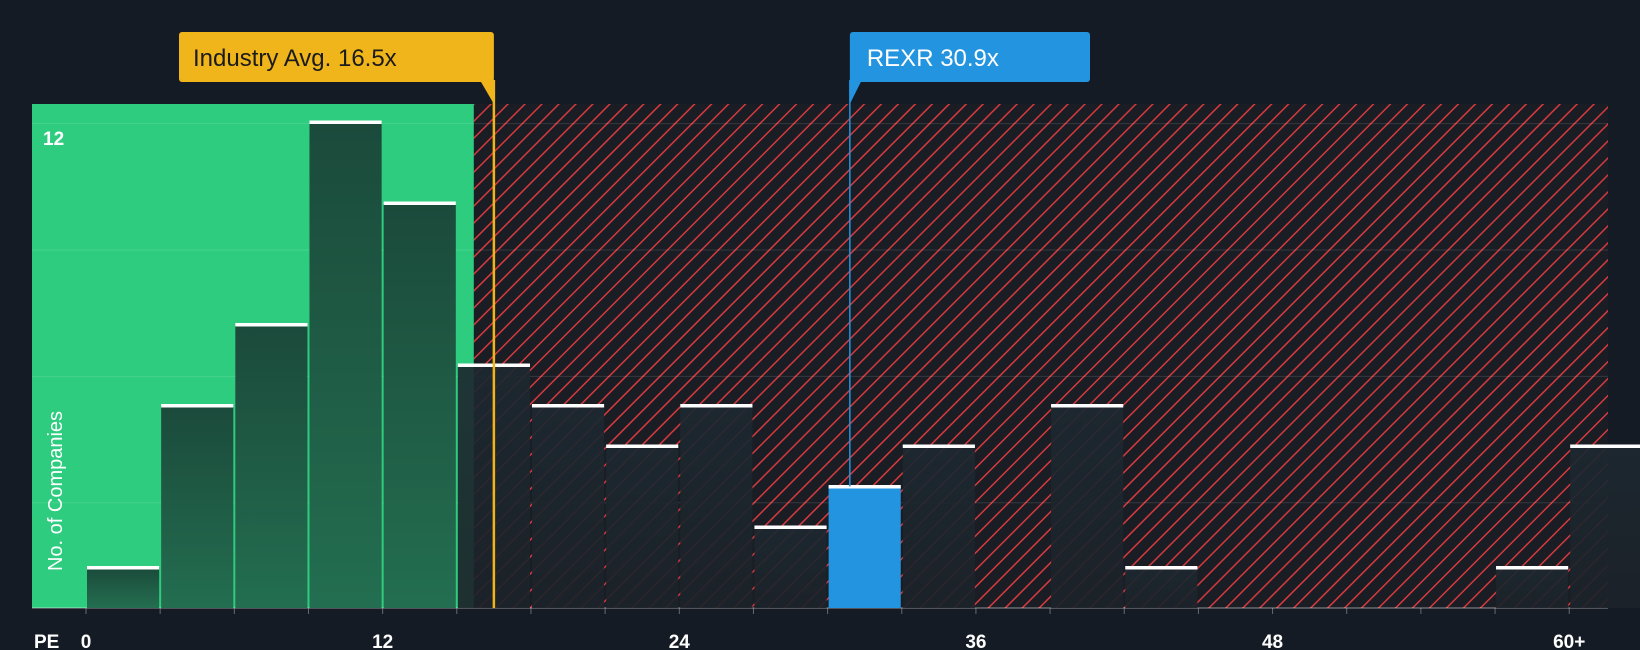  Describe the element at coordinates (46, 641) in the screenshot. I see `x-axis-label: PE` at that location.